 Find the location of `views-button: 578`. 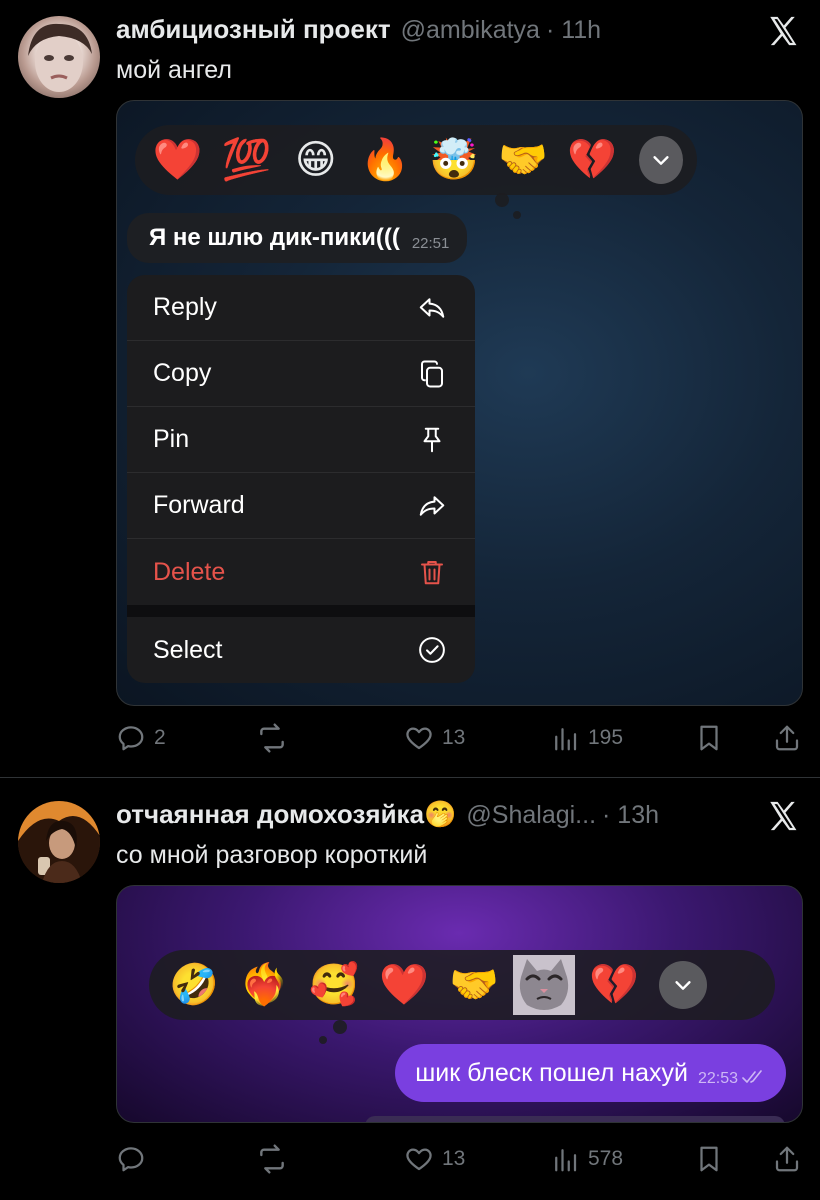

views-button: 578 is located at coordinates (586, 1159).